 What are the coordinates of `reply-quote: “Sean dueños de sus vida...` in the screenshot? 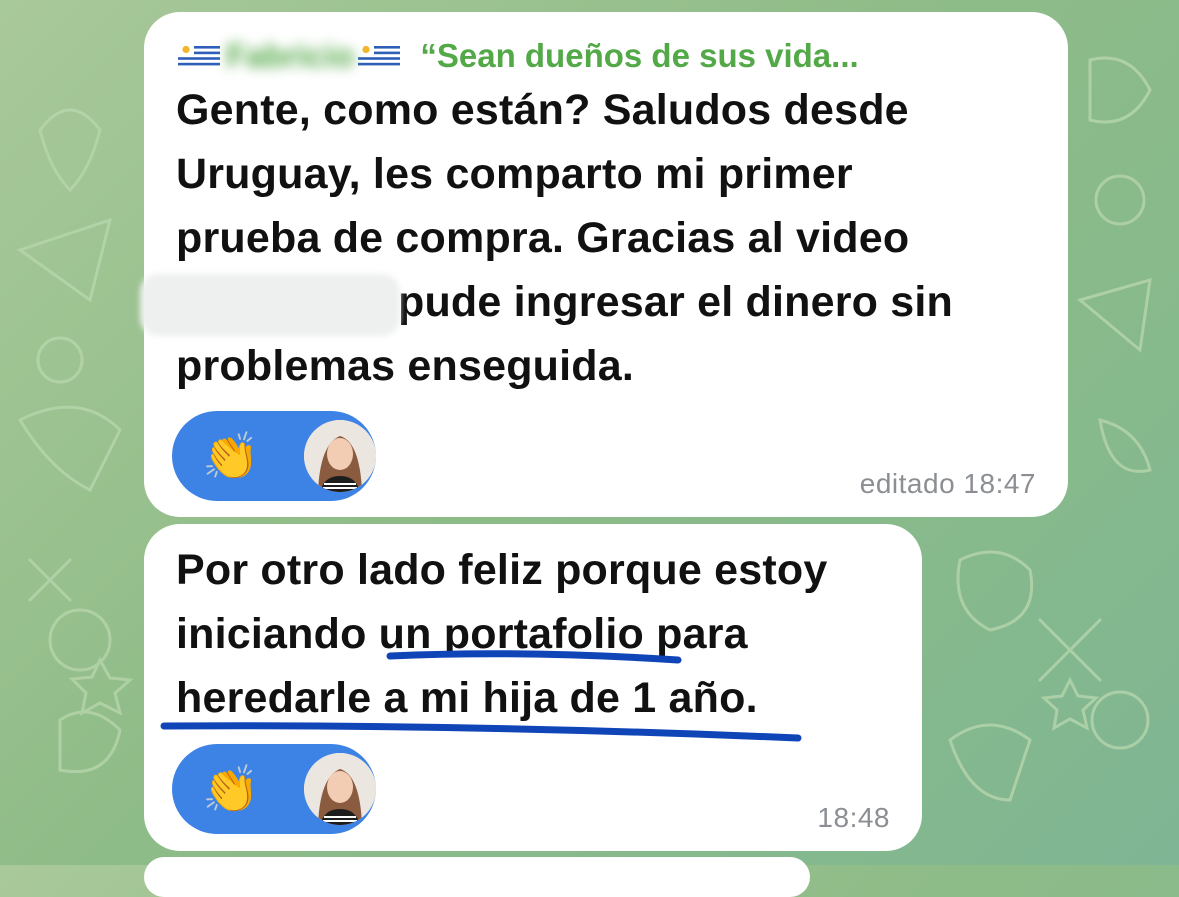 It's located at (639, 56).